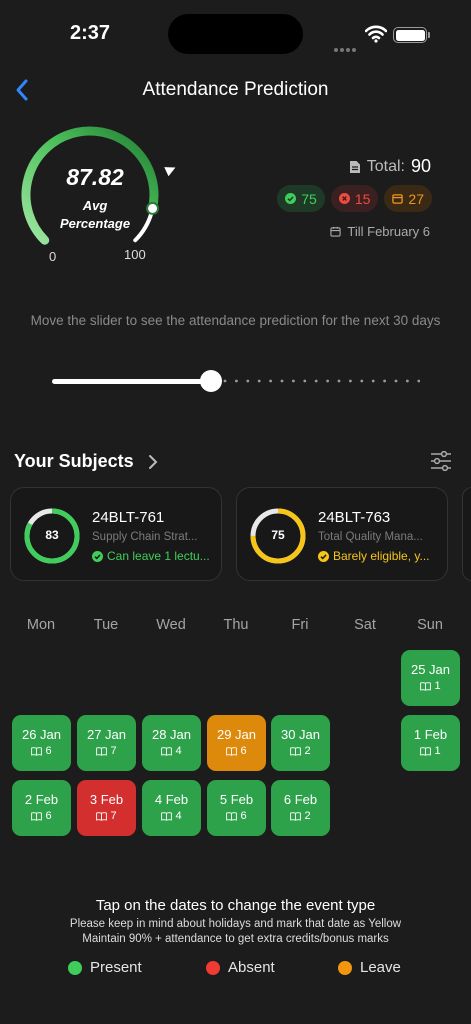  I want to click on day-date: 27 Jan, so click(106, 734).